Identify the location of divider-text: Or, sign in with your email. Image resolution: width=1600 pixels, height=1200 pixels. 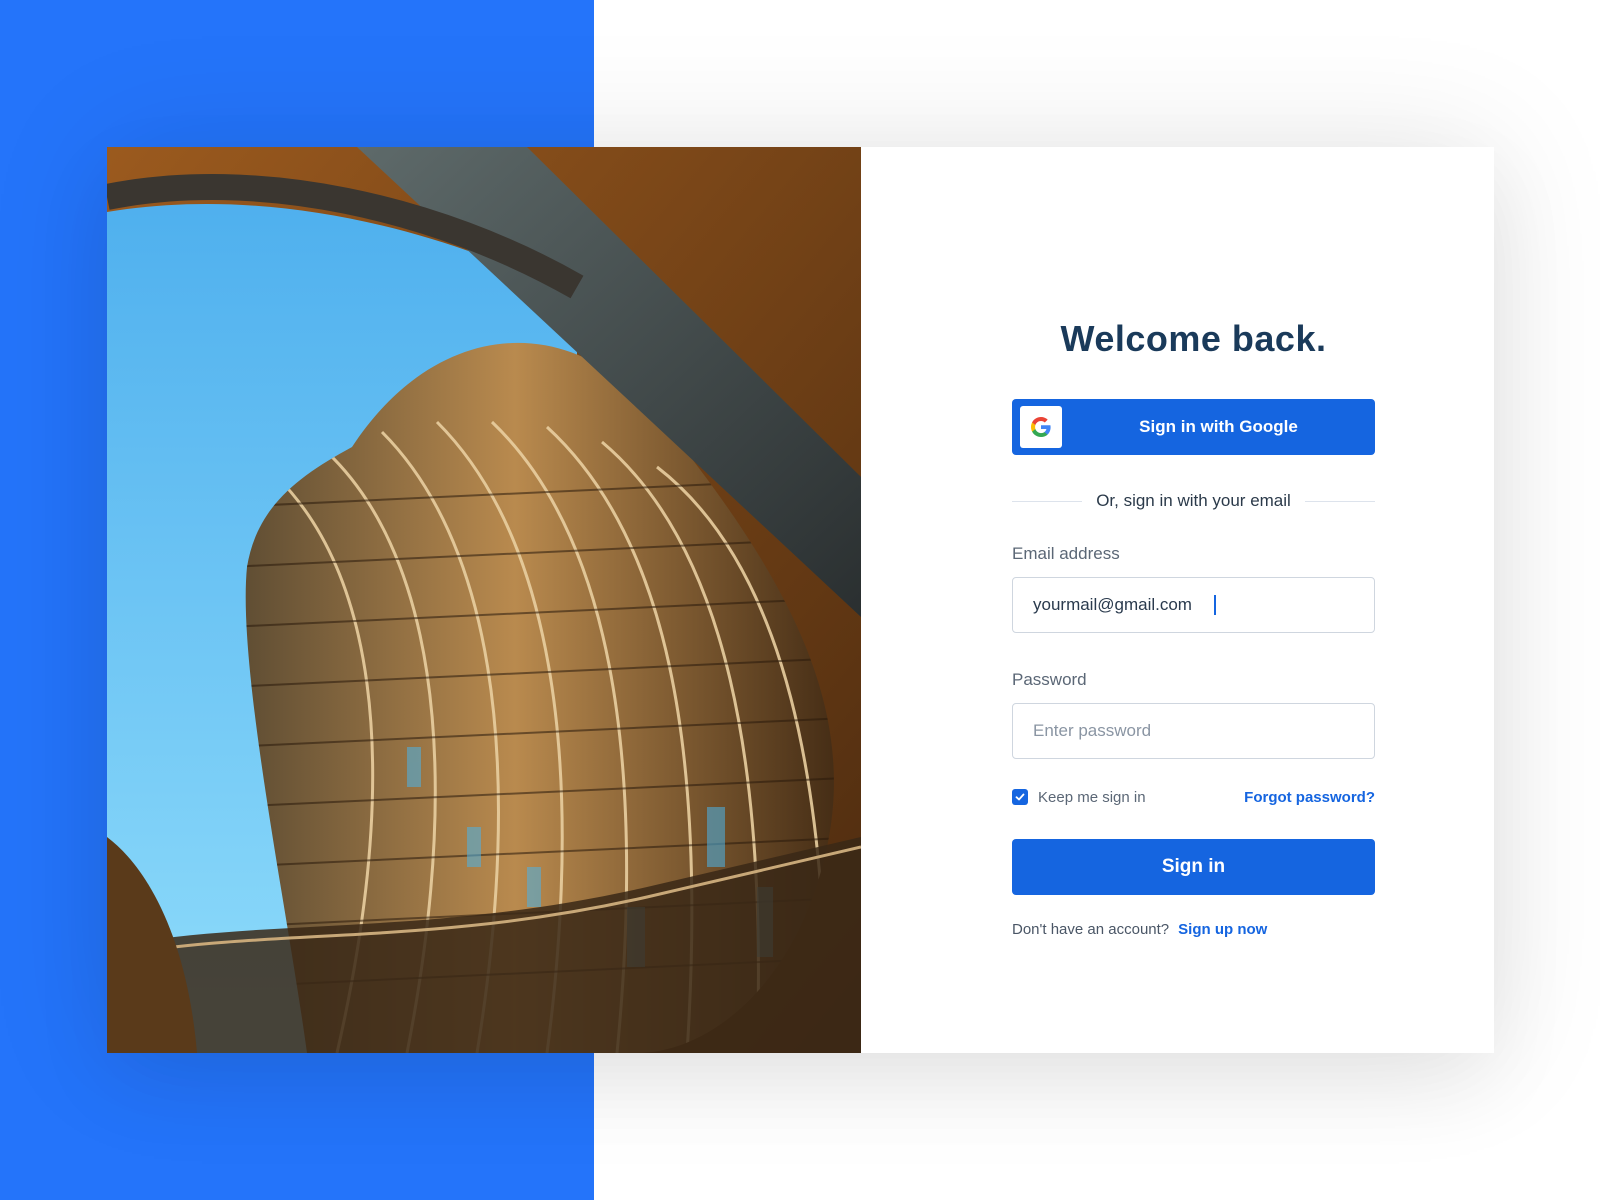
(1193, 500).